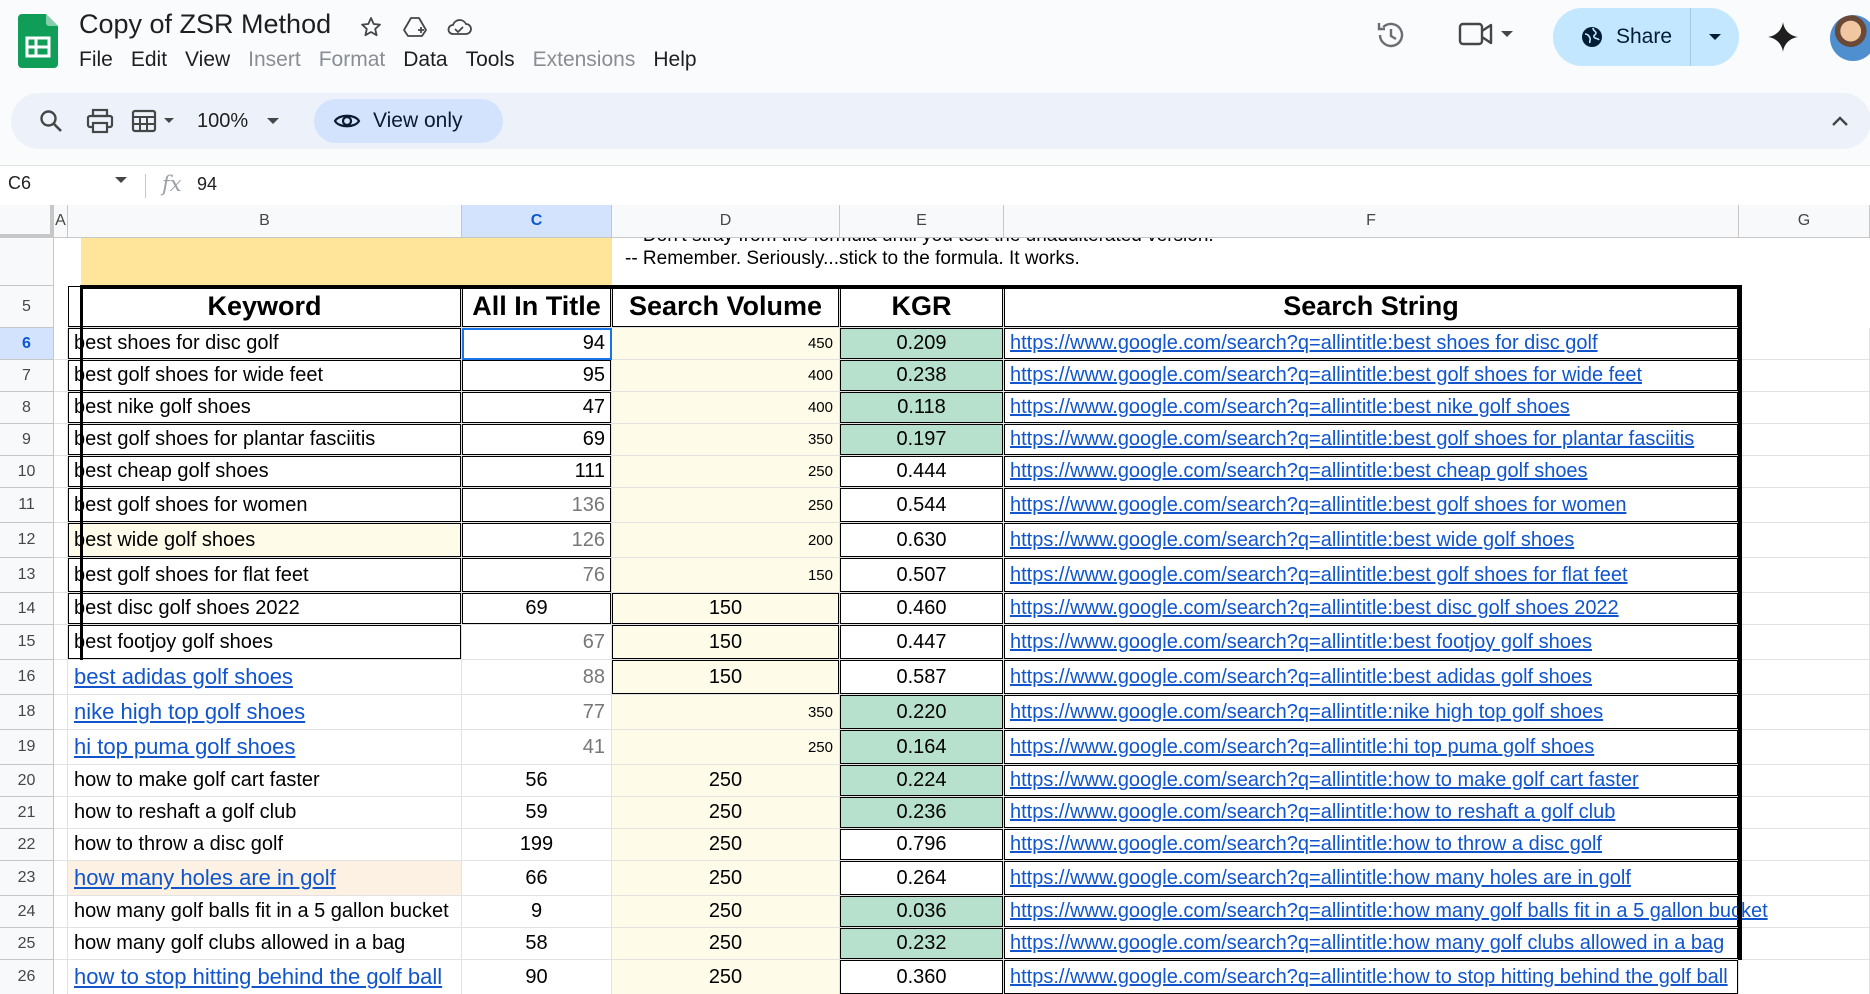 The height and width of the screenshot is (994, 1870). What do you see at coordinates (61, 575) in the screenshot?
I see `cell-a13` at bounding box center [61, 575].